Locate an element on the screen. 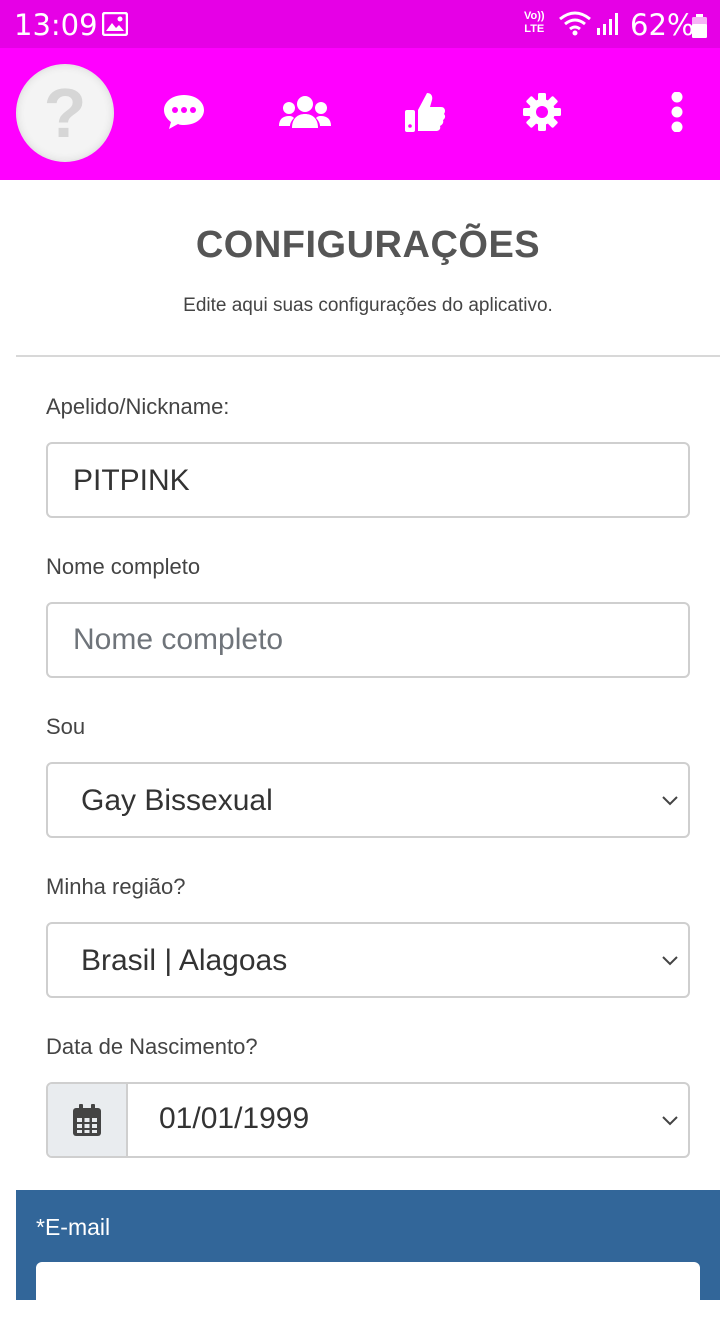  signal-icon is located at coordinates (607, 24).